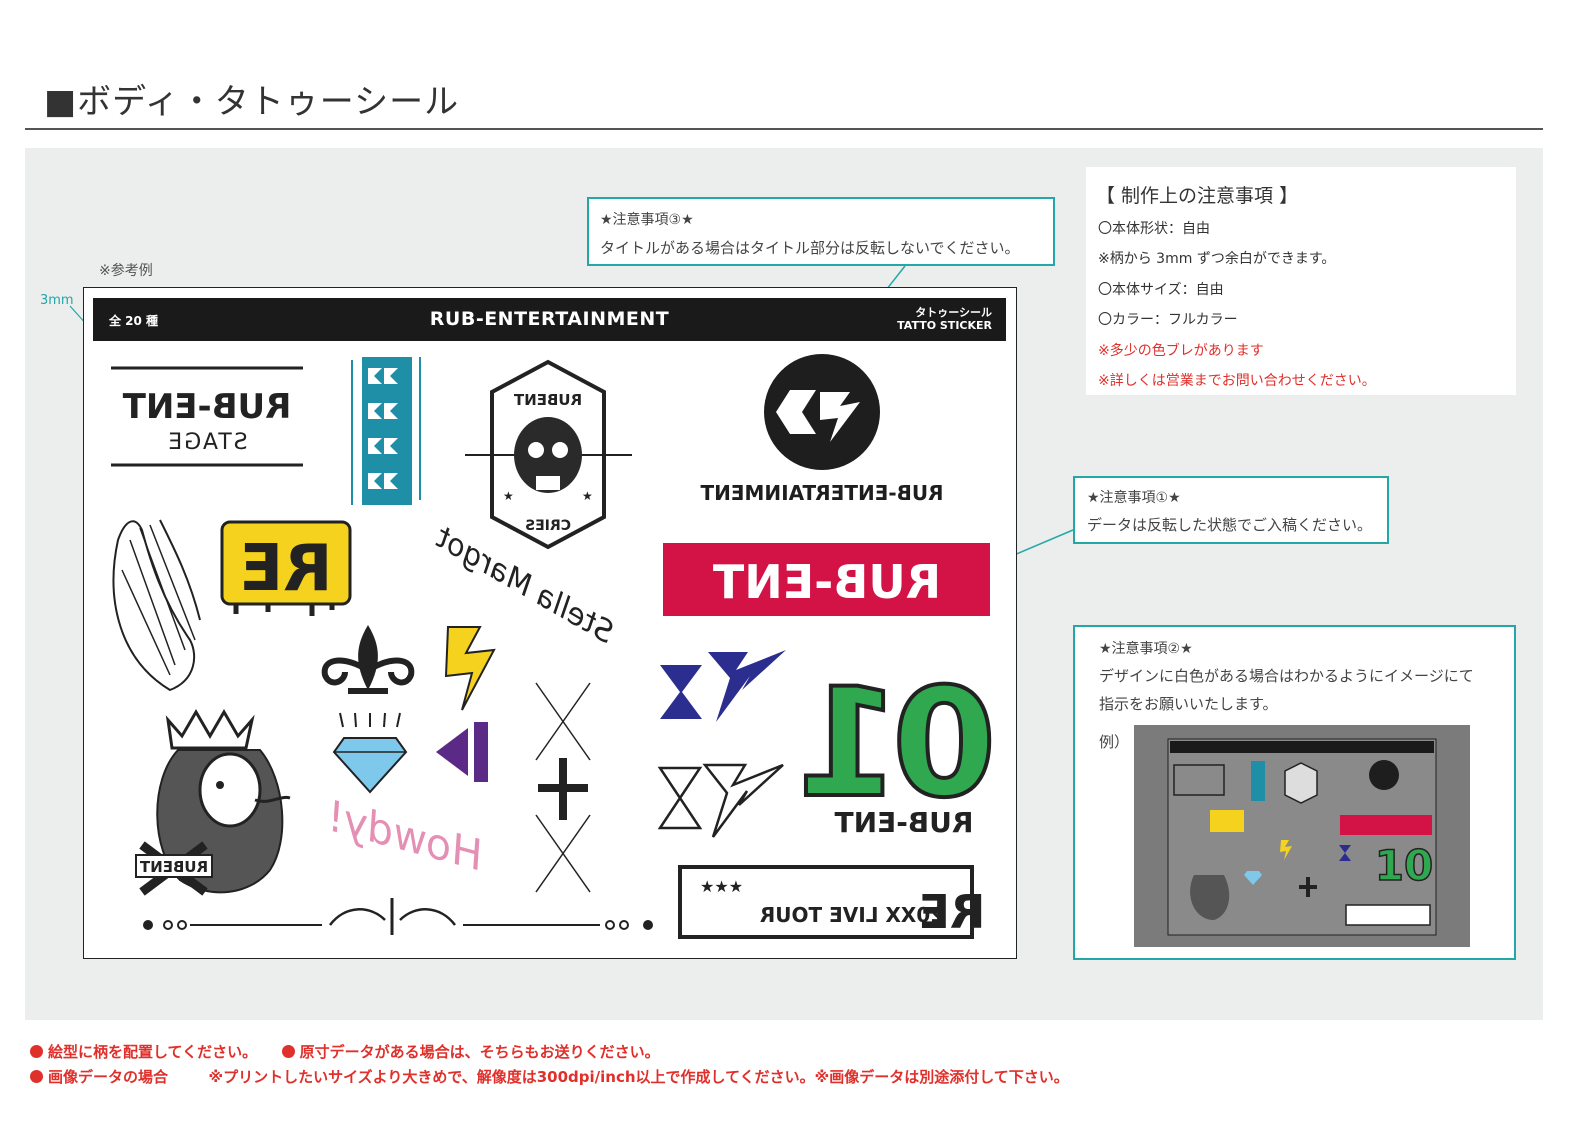 The image size is (1587, 1122). Describe the element at coordinates (386, 431) in the screenshot. I see `teal-arrow-tile` at that location.